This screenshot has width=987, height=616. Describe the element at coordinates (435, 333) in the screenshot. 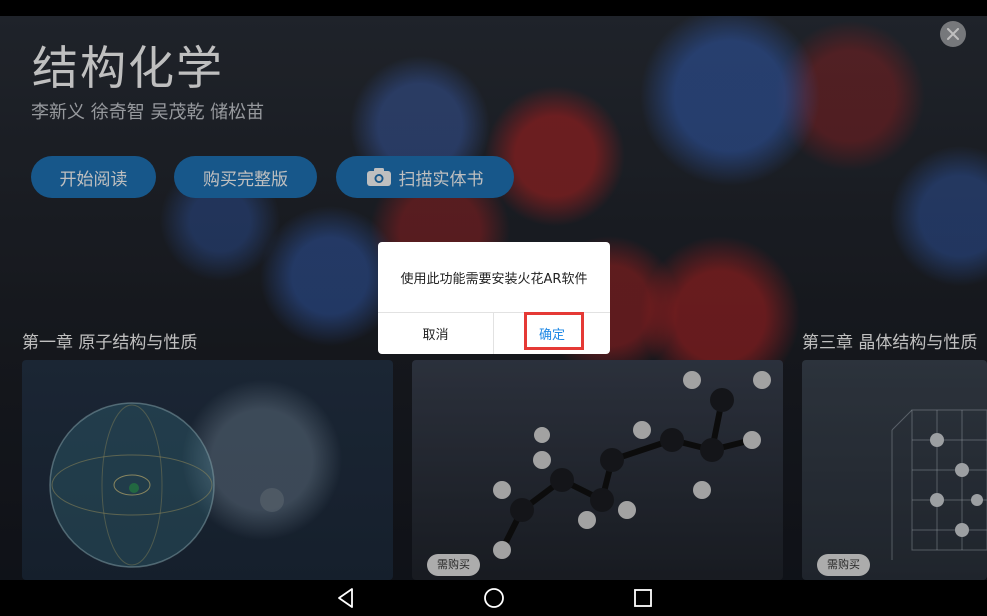

I see `dialog-cancel-button: 取消` at that location.